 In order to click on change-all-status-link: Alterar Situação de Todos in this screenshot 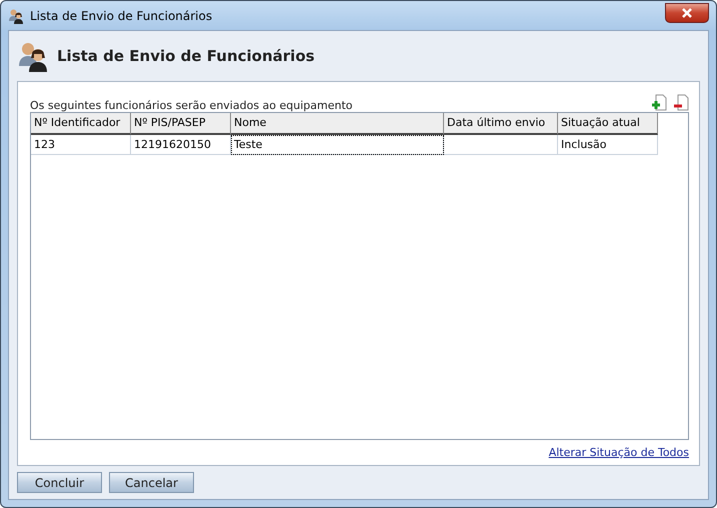, I will do `click(618, 452)`.